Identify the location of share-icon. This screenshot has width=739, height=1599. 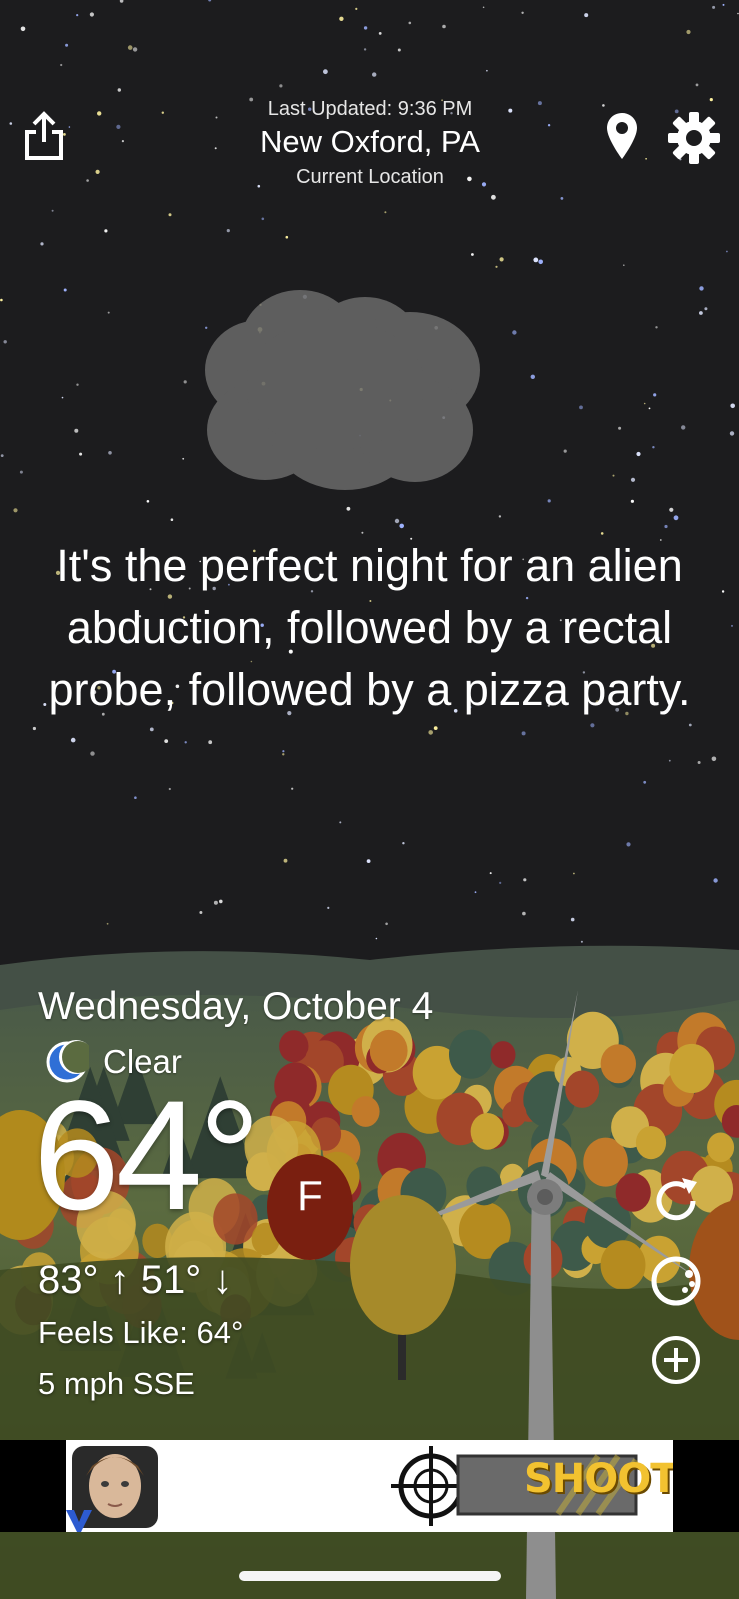
(44, 135).